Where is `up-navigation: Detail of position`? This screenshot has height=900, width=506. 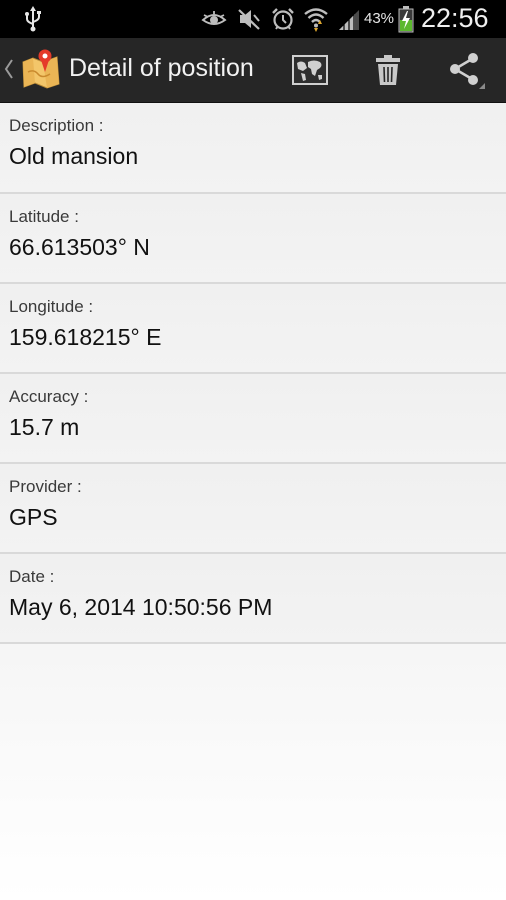
up-navigation: Detail of position is located at coordinates (135, 70).